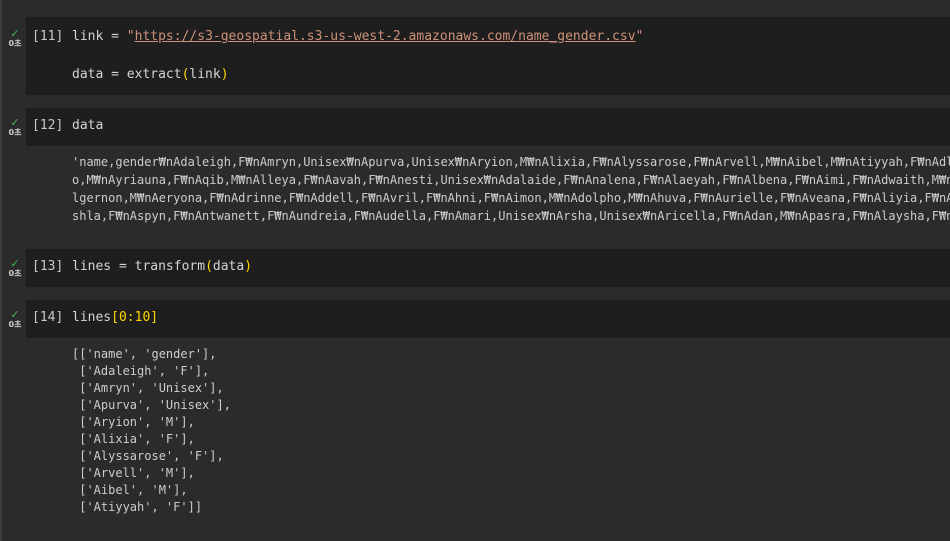 The image size is (950, 541). Describe the element at coordinates (205, 74) in the screenshot. I see `code-token: link` at that location.